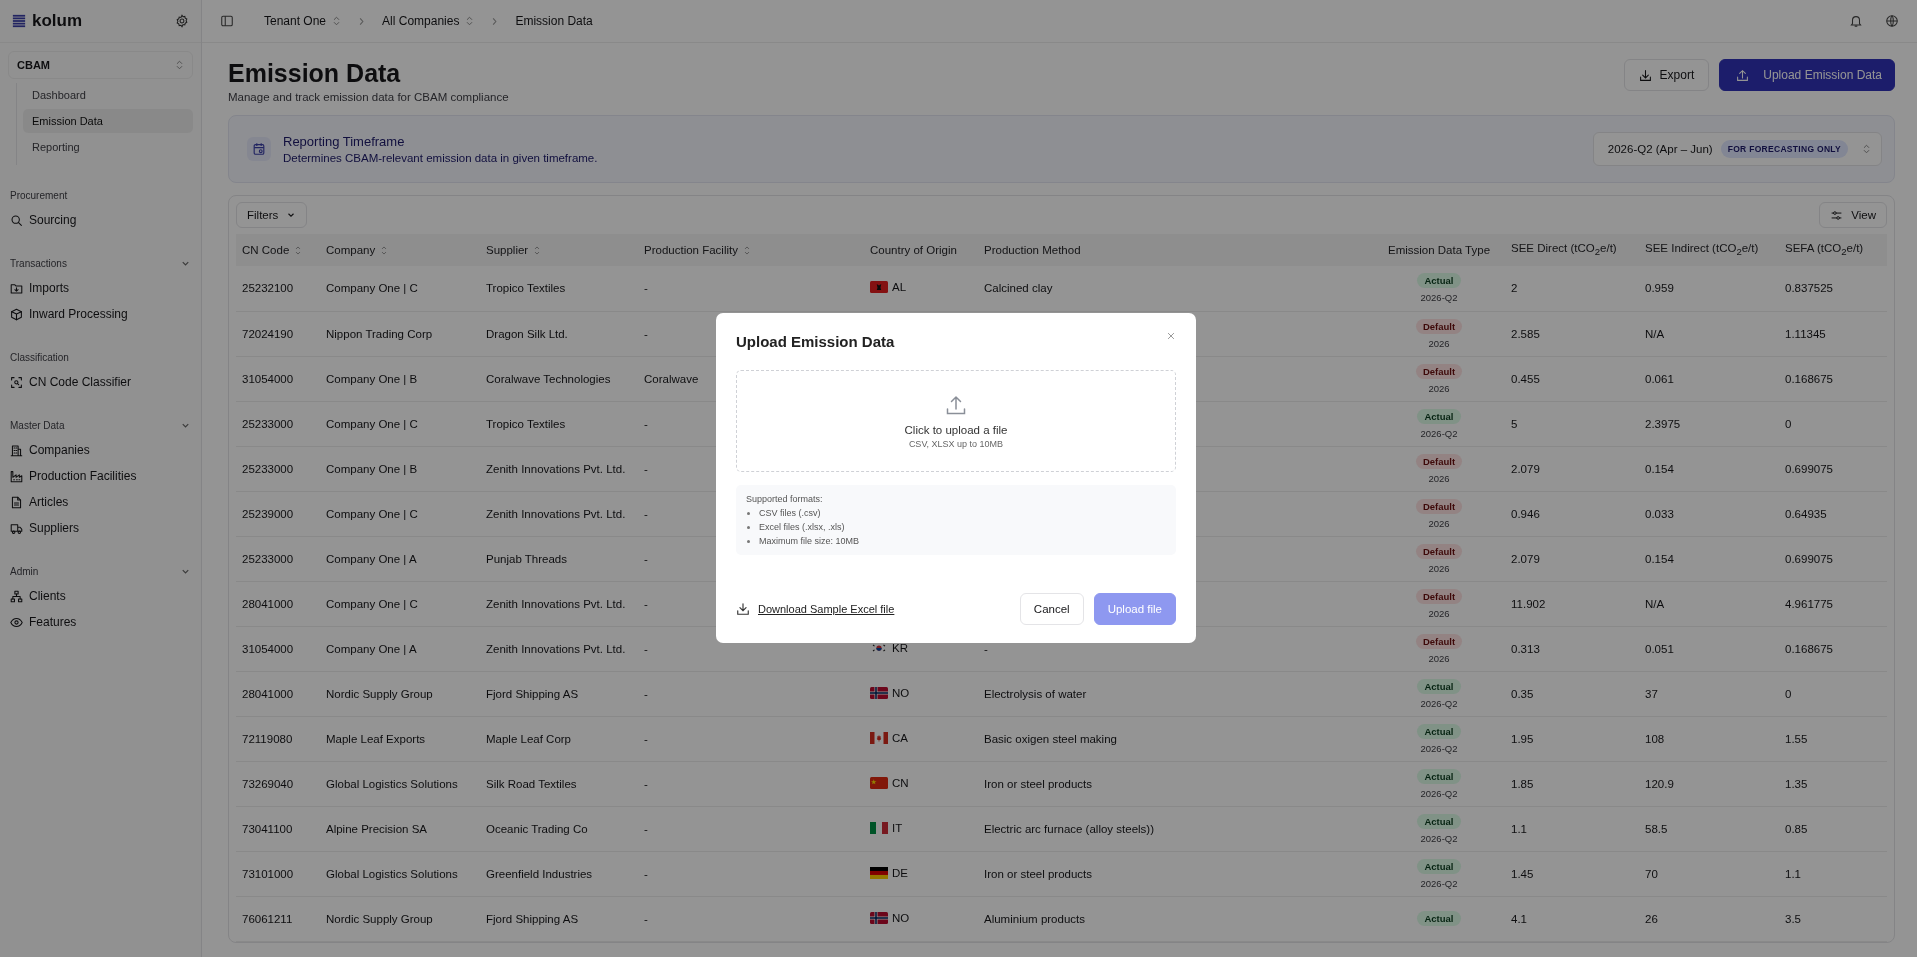 Image resolution: width=1917 pixels, height=957 pixels. What do you see at coordinates (16, 450) in the screenshot?
I see `building-icon` at bounding box center [16, 450].